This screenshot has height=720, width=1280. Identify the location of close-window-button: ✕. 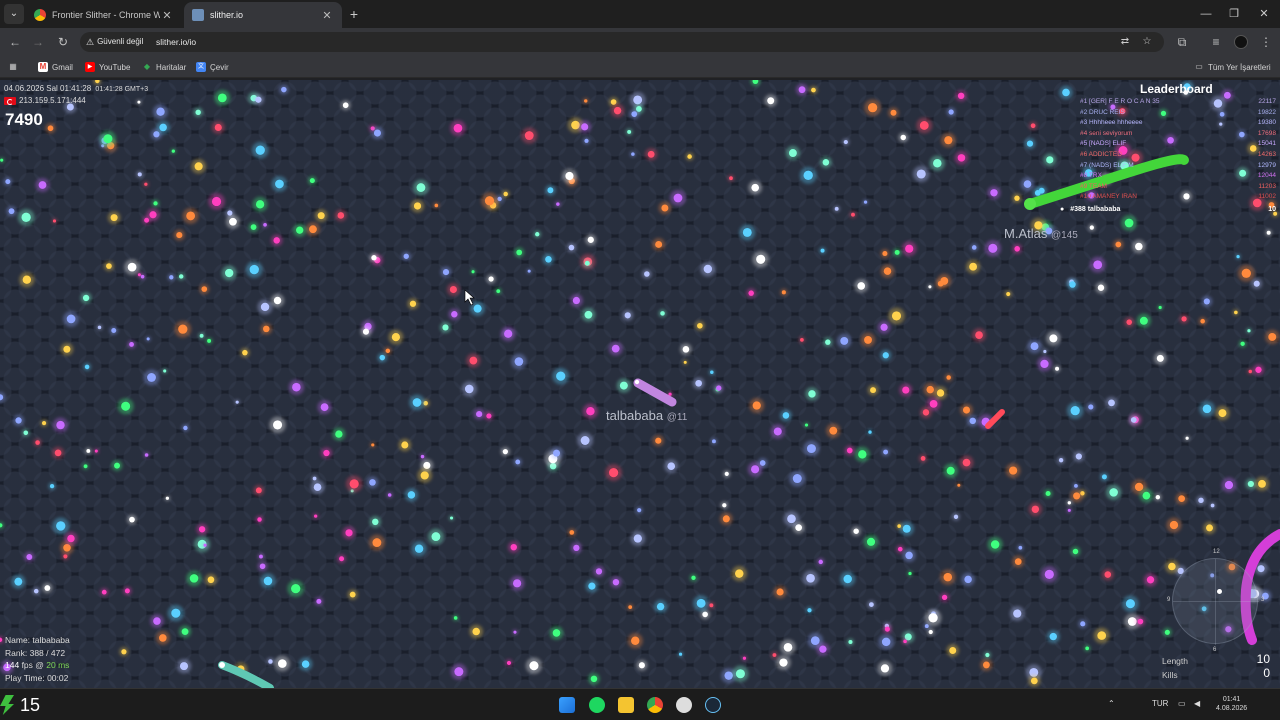
(1264, 14).